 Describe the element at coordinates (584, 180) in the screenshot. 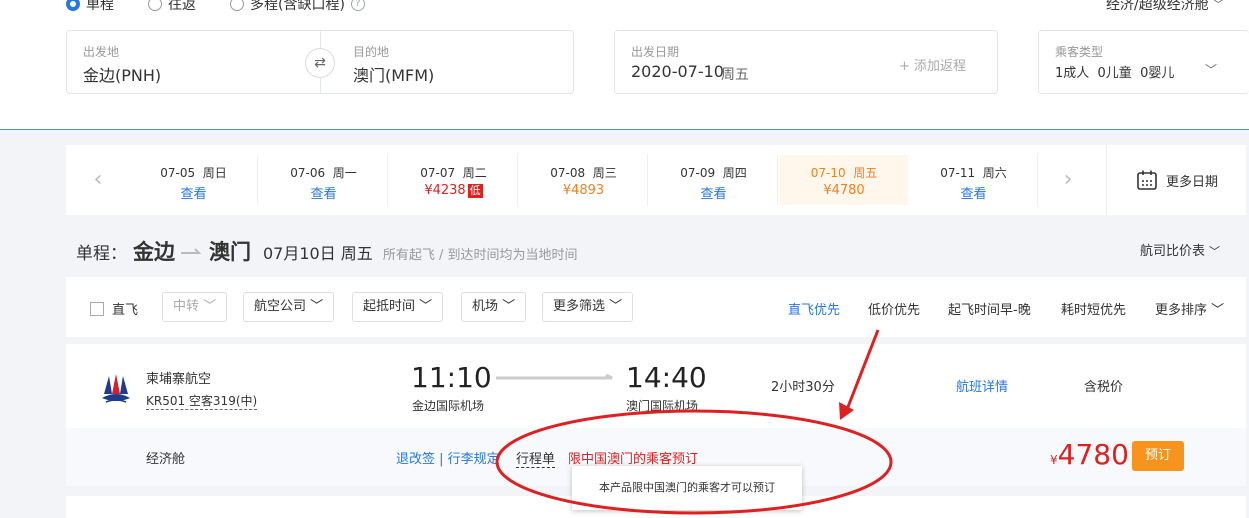

I see `date-cell: 07-08 周三 ¥4893` at that location.